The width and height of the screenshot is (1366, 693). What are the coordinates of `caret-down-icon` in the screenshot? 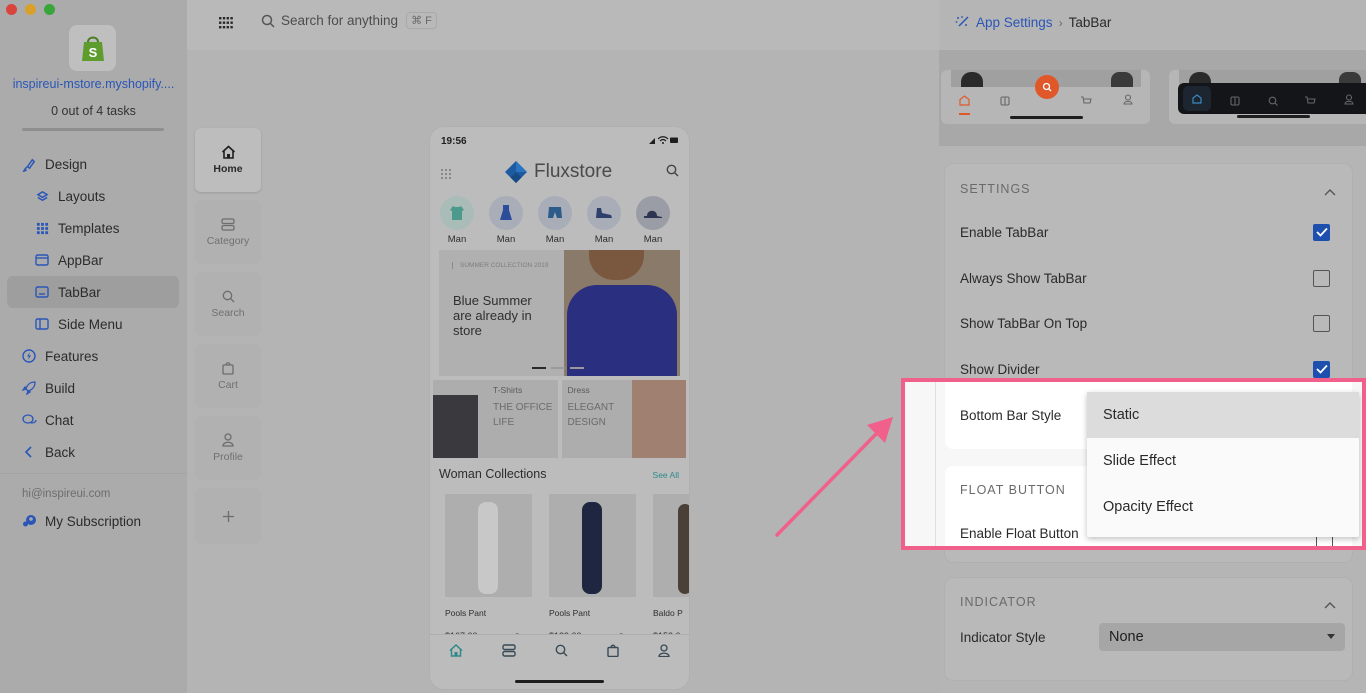 It's located at (1331, 636).